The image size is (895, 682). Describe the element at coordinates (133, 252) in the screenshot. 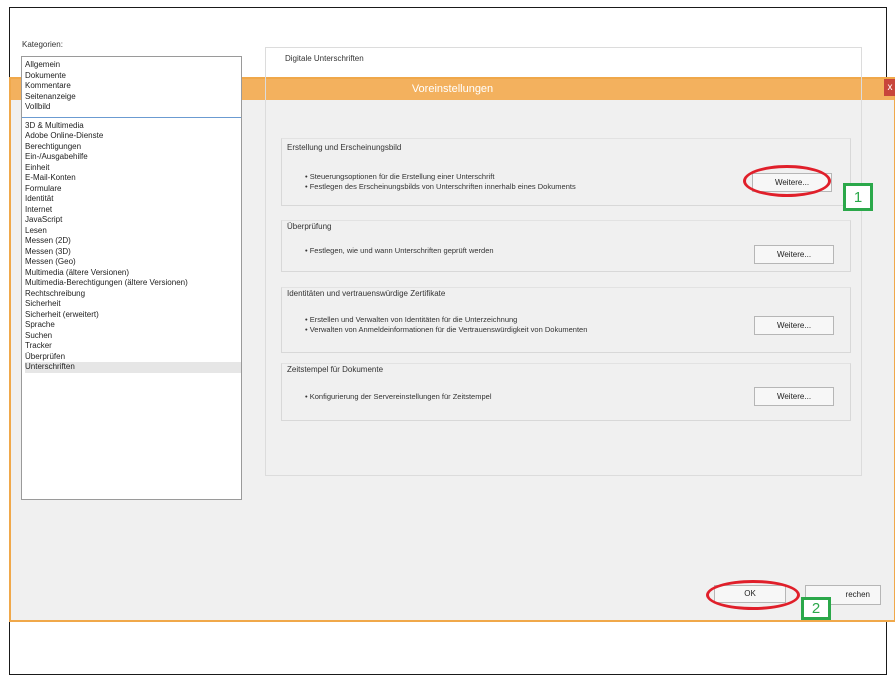

I see `category-item: Messen (3D)` at that location.